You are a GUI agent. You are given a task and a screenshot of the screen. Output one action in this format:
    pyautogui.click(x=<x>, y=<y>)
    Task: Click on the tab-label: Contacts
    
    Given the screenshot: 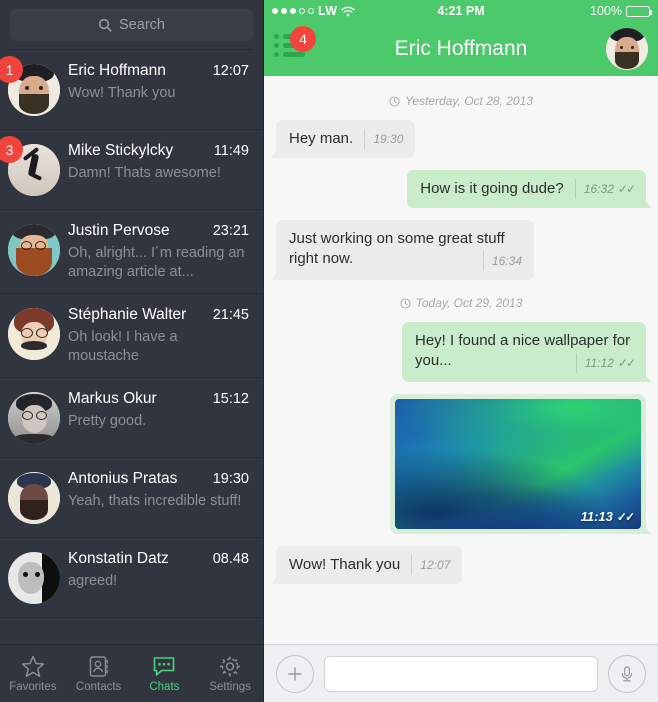 What is the action you would take?
    pyautogui.click(x=98, y=687)
    